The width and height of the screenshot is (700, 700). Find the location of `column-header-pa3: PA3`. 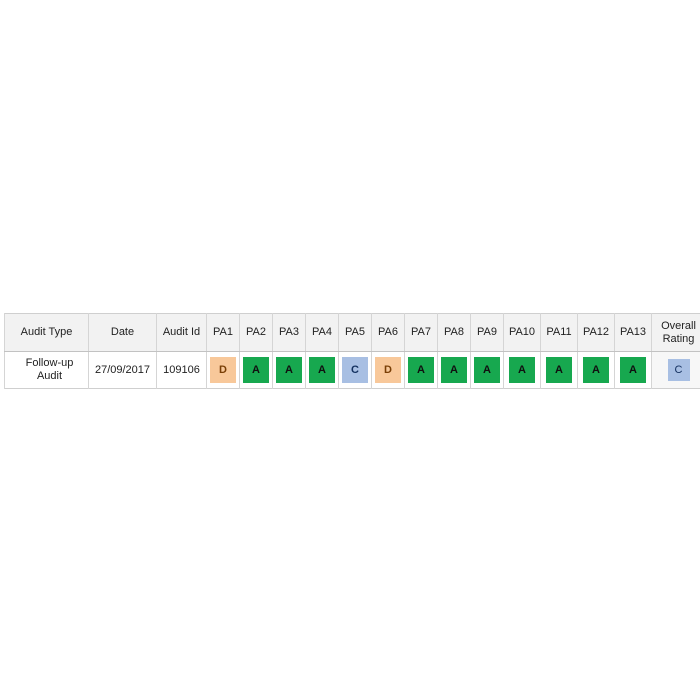

column-header-pa3: PA3 is located at coordinates (289, 332).